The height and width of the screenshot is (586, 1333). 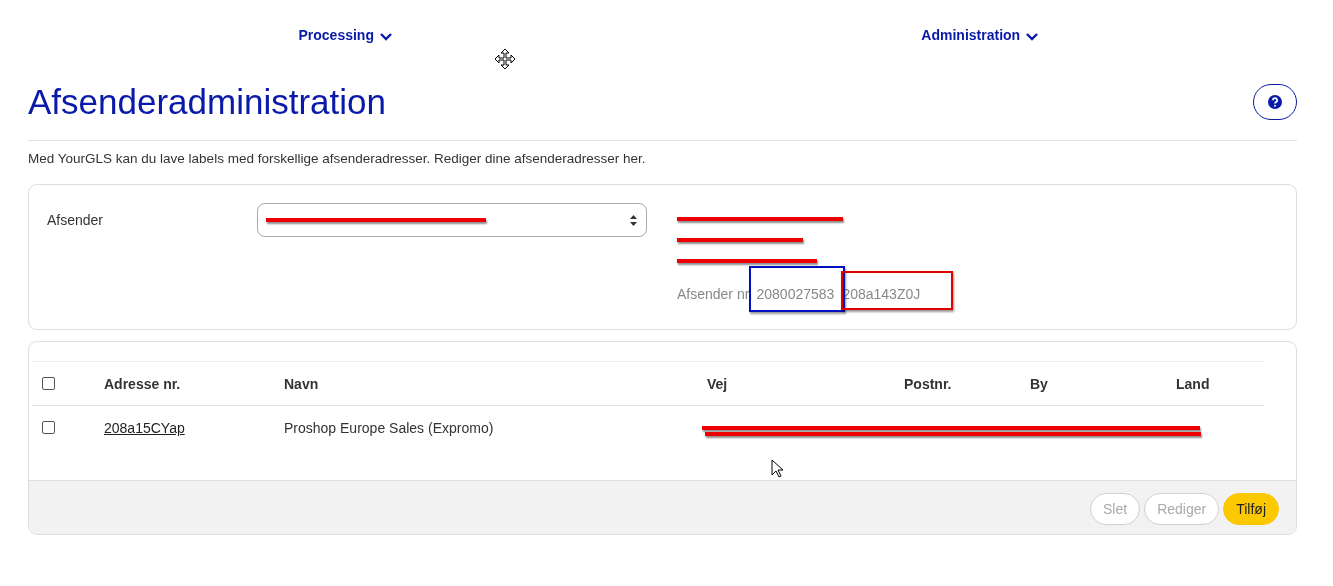 What do you see at coordinates (337, 158) in the screenshot?
I see `page-description: Med YourGLS kan du lave labels med forskellige afsenderadresser. Rediger dine afsenderadresser her.` at bounding box center [337, 158].